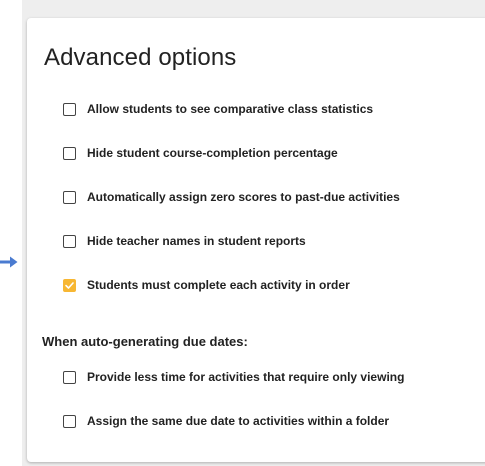 The height and width of the screenshot is (466, 485). Describe the element at coordinates (145, 341) in the screenshot. I see `due-dates-heading: When auto-generating due dates:` at that location.